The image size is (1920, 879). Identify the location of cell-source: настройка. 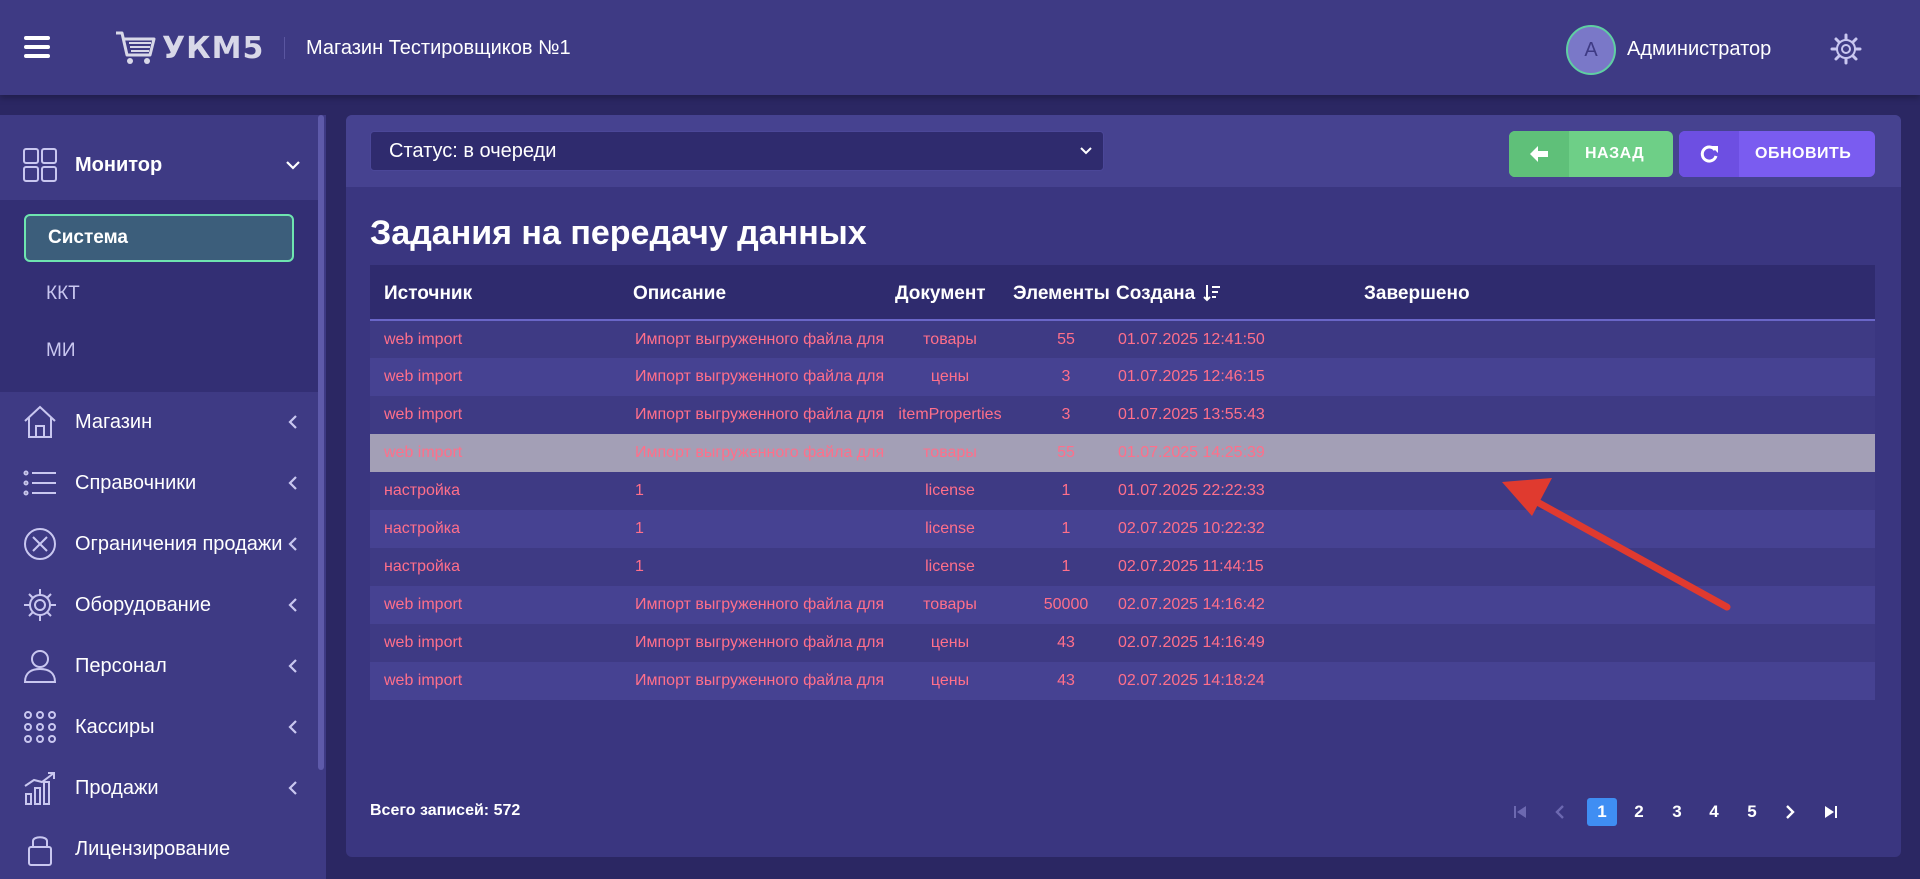
(422, 528).